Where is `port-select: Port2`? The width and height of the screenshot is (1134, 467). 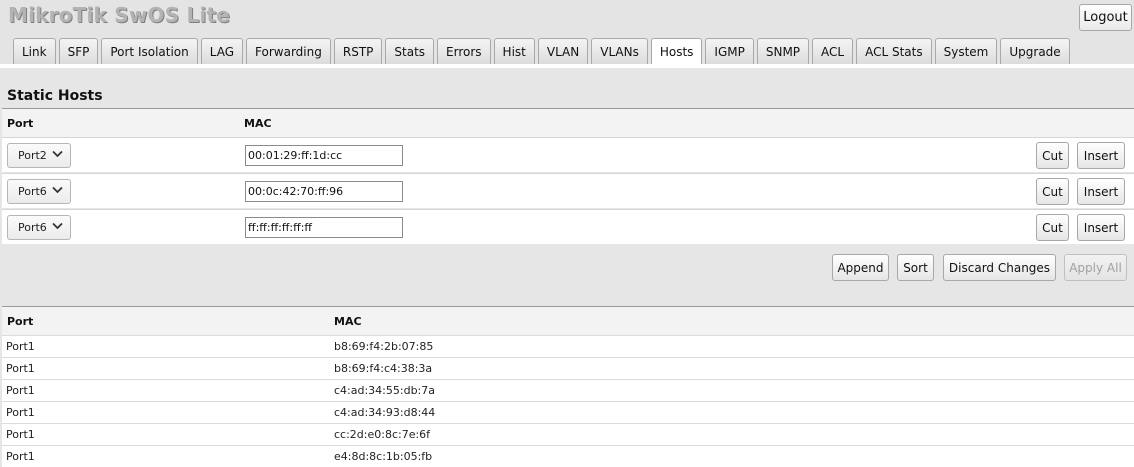 port-select: Port2 is located at coordinates (39, 155).